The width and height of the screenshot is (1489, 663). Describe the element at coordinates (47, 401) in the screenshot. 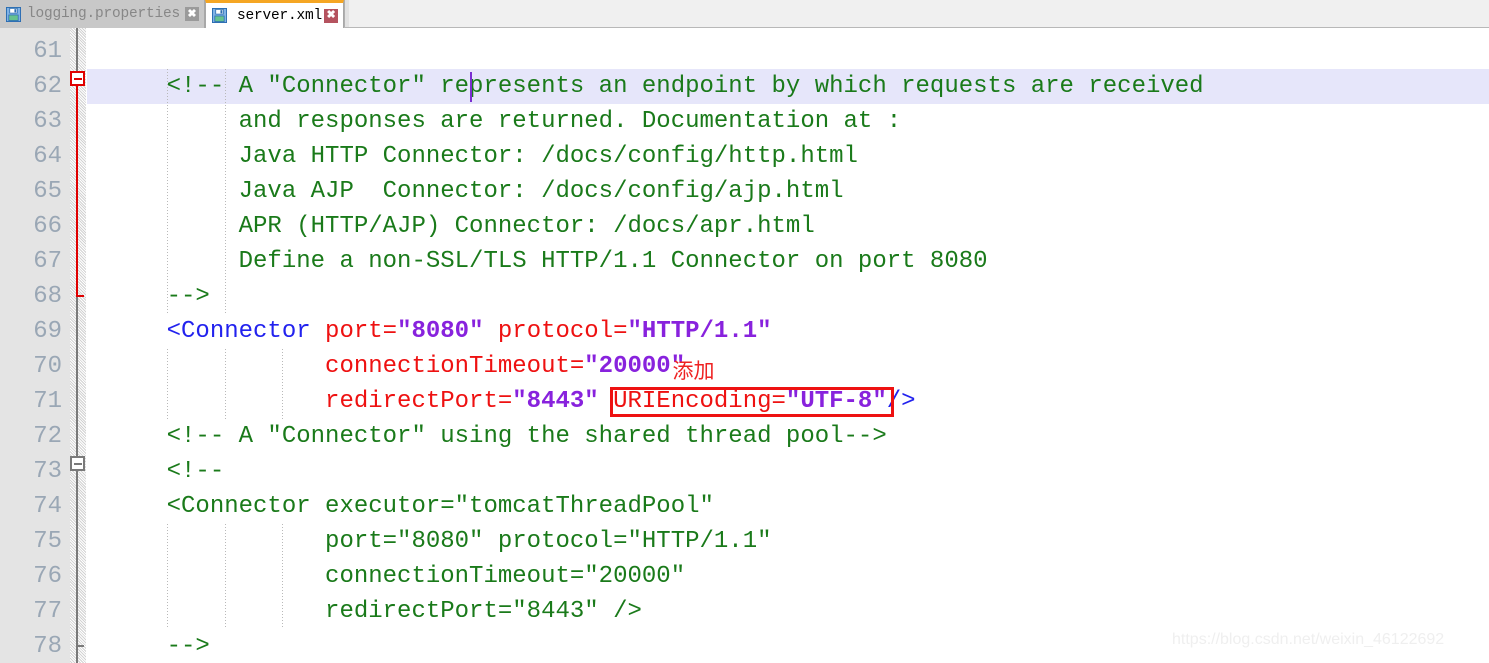

I see `line-number: 71` at that location.